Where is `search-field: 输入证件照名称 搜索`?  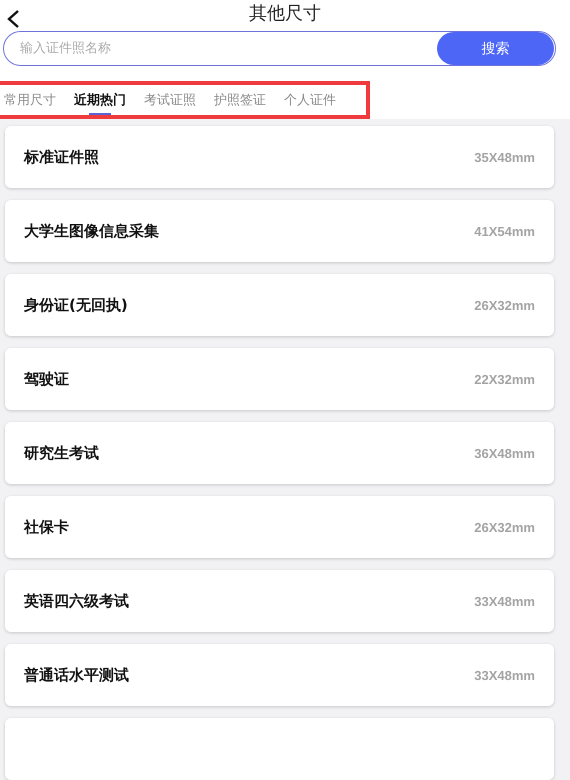 search-field: 输入证件照名称 搜索 is located at coordinates (279, 48).